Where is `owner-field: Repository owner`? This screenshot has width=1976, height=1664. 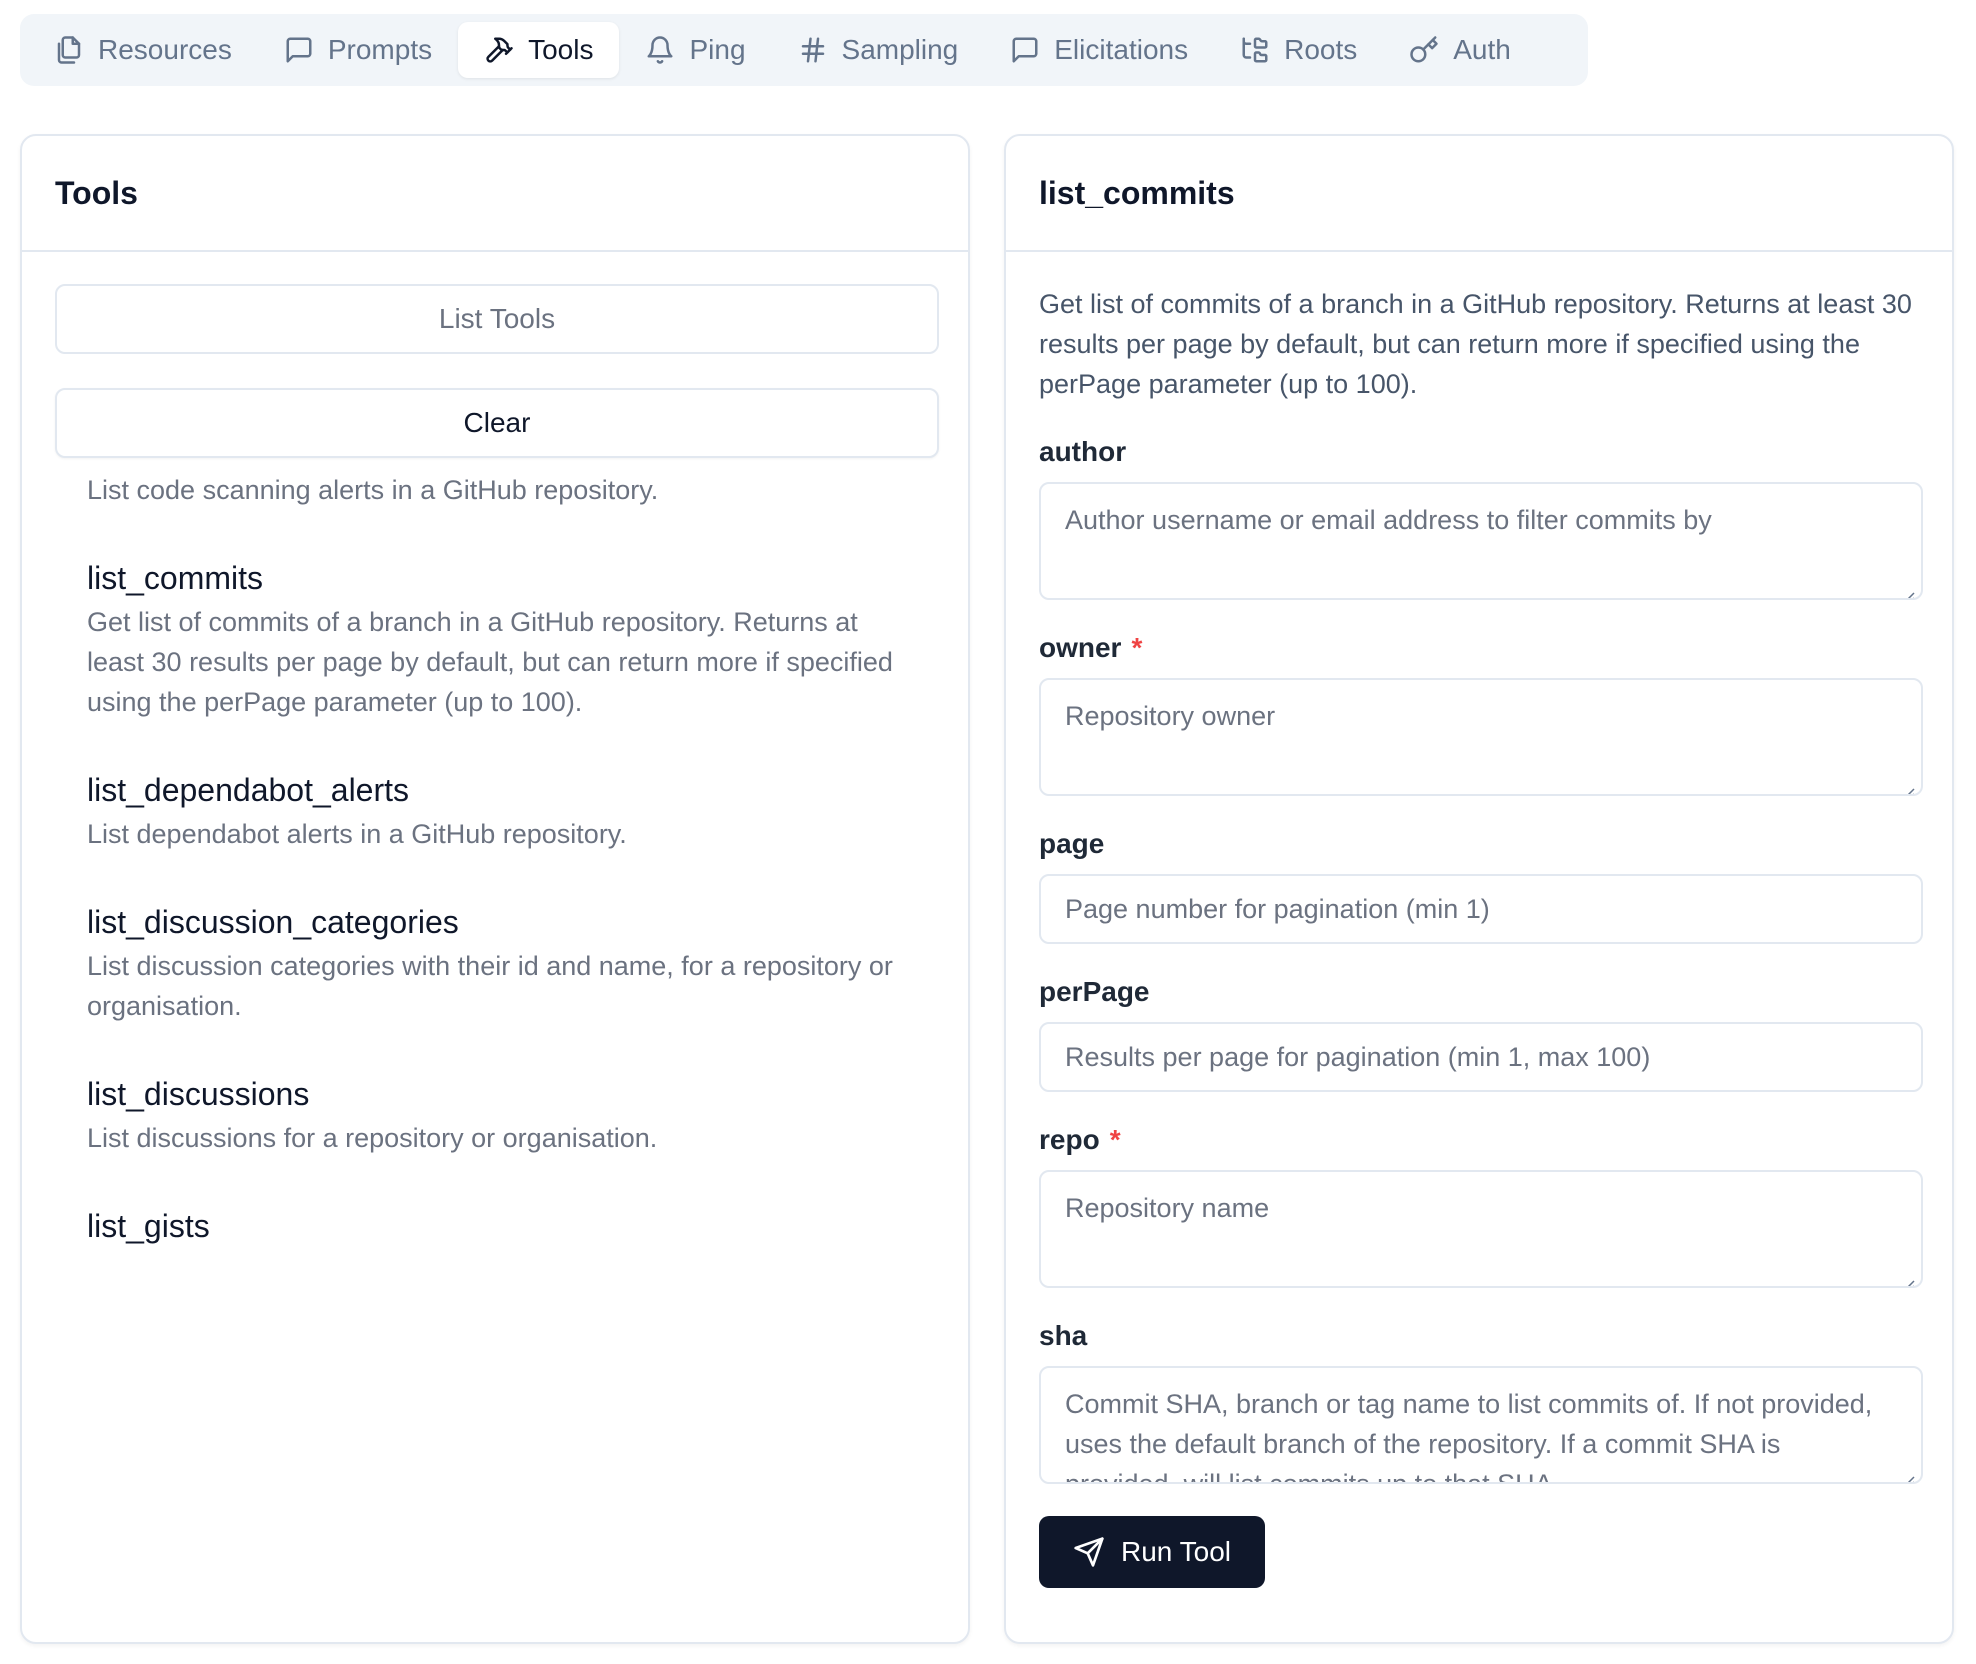
owner-field: Repository owner is located at coordinates (1481, 737).